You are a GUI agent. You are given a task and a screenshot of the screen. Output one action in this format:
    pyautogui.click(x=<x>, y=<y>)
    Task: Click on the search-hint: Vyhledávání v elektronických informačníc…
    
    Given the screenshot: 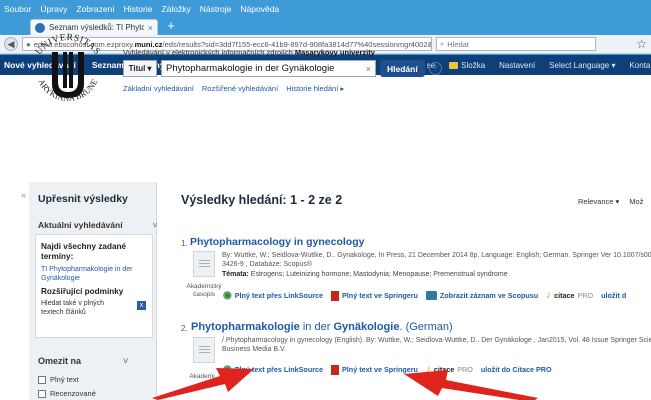 What is the action you would take?
    pyautogui.click(x=249, y=52)
    